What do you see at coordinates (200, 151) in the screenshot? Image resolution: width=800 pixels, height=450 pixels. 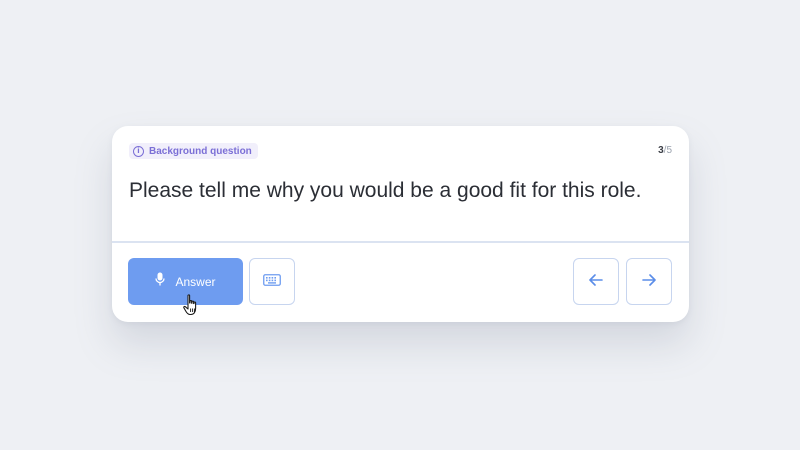 I see `question-type-label: Background question` at bounding box center [200, 151].